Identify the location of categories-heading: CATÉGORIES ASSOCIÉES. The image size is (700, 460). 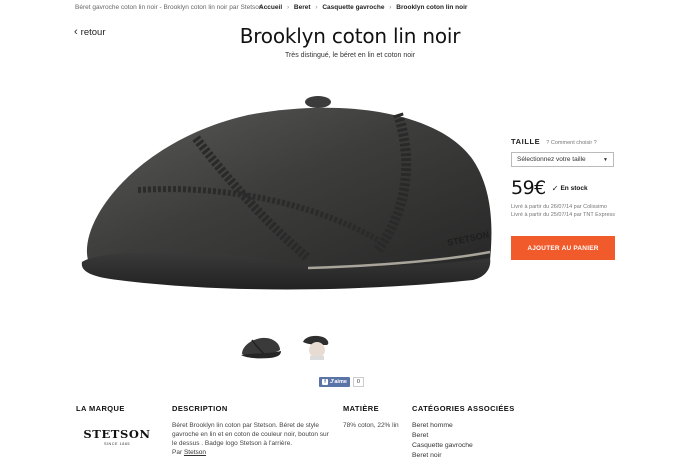
(463, 408).